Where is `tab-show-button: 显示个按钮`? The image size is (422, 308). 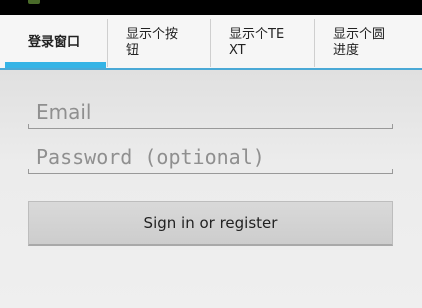 tab-show-button: 显示个按钮 is located at coordinates (159, 41).